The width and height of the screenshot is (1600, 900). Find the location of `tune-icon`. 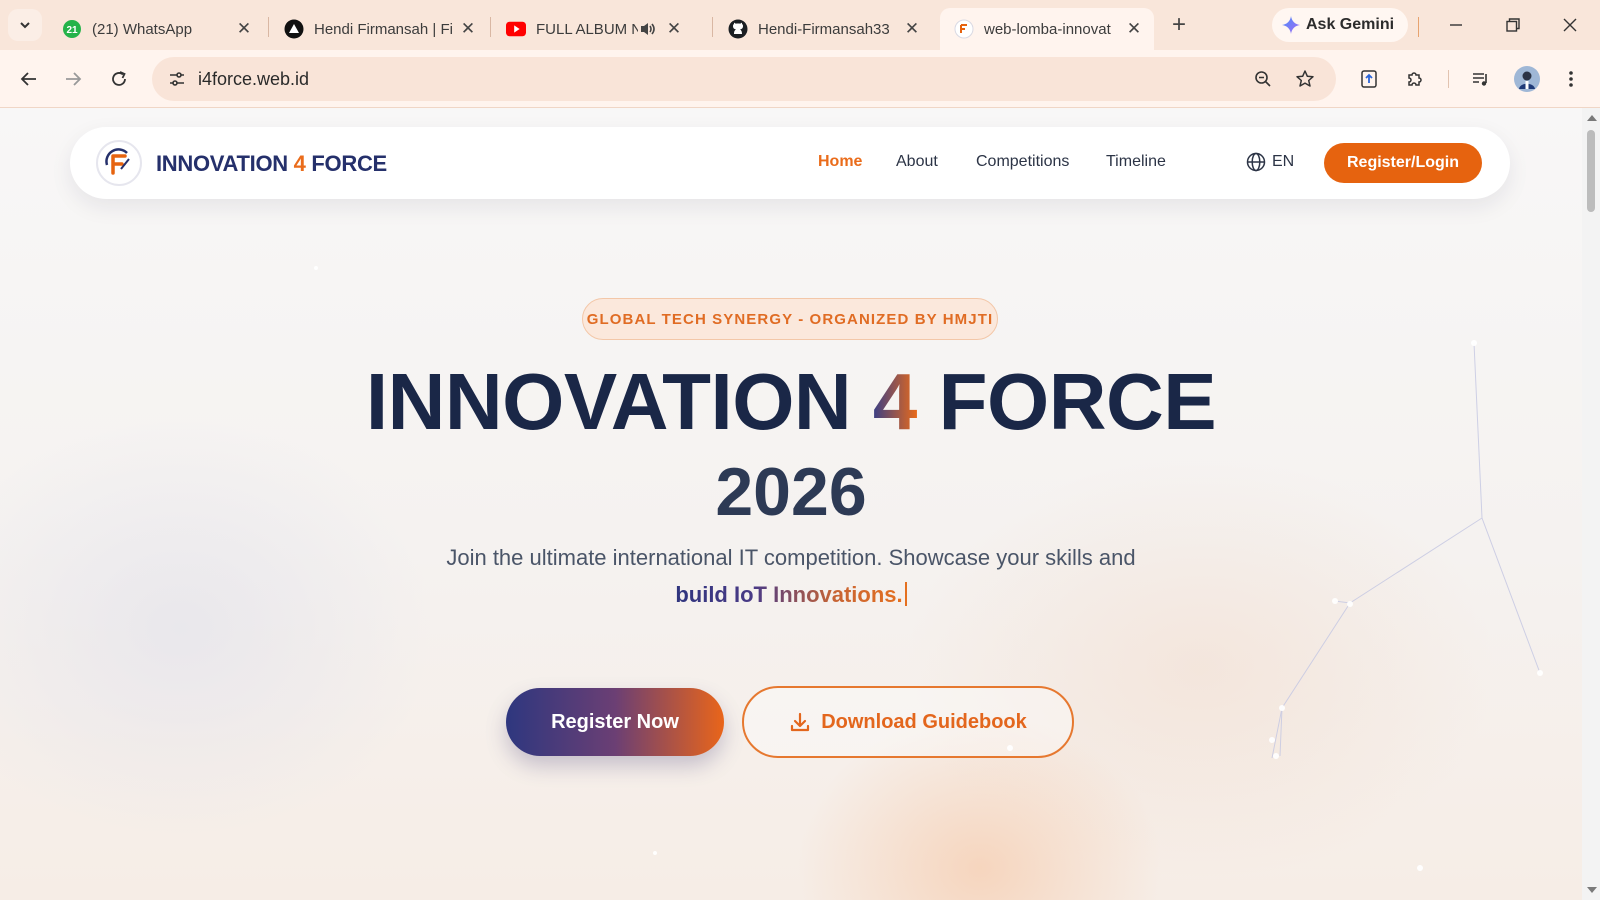

tune-icon is located at coordinates (177, 79).